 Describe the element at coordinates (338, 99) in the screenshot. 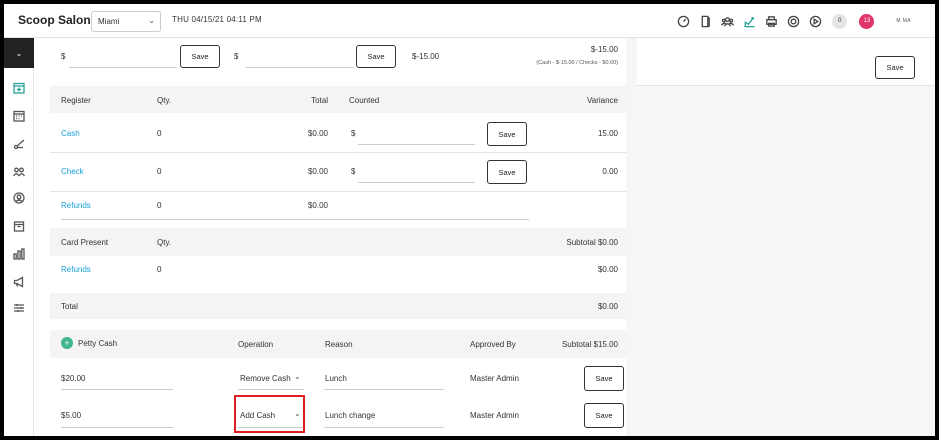

I see `register-header-row: Register Qty. Total Counted Variance` at that location.